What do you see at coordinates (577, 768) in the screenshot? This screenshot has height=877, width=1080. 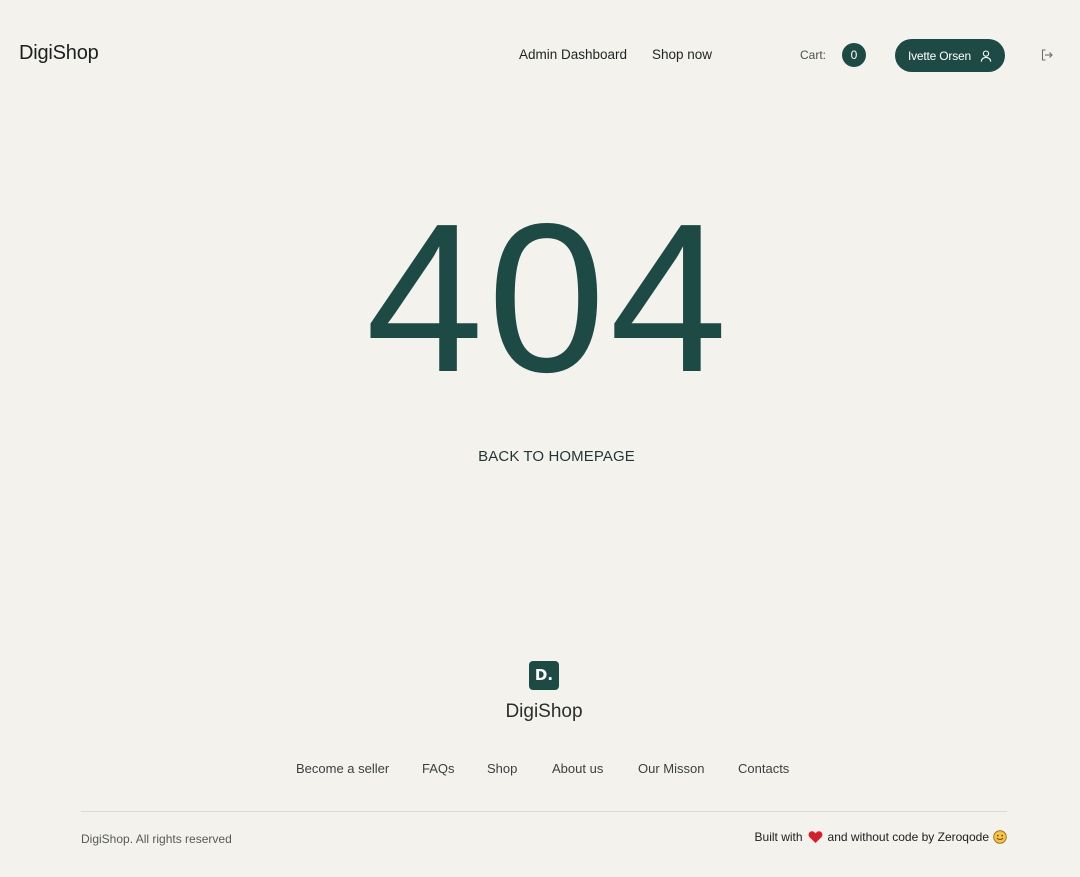 I see `footer-link-about-us: About us` at bounding box center [577, 768].